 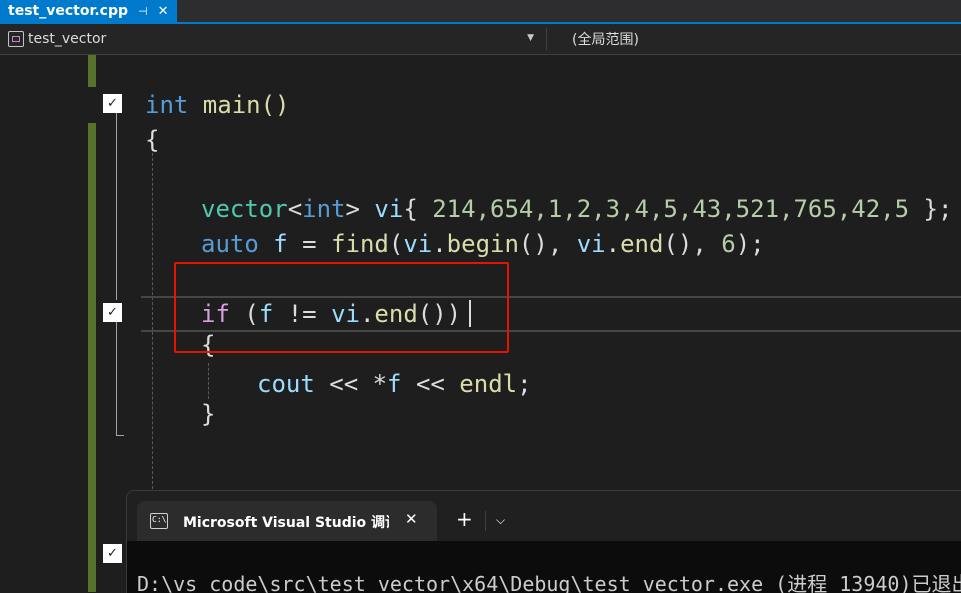 What do you see at coordinates (295, 209) in the screenshot?
I see `angle-open: <` at bounding box center [295, 209].